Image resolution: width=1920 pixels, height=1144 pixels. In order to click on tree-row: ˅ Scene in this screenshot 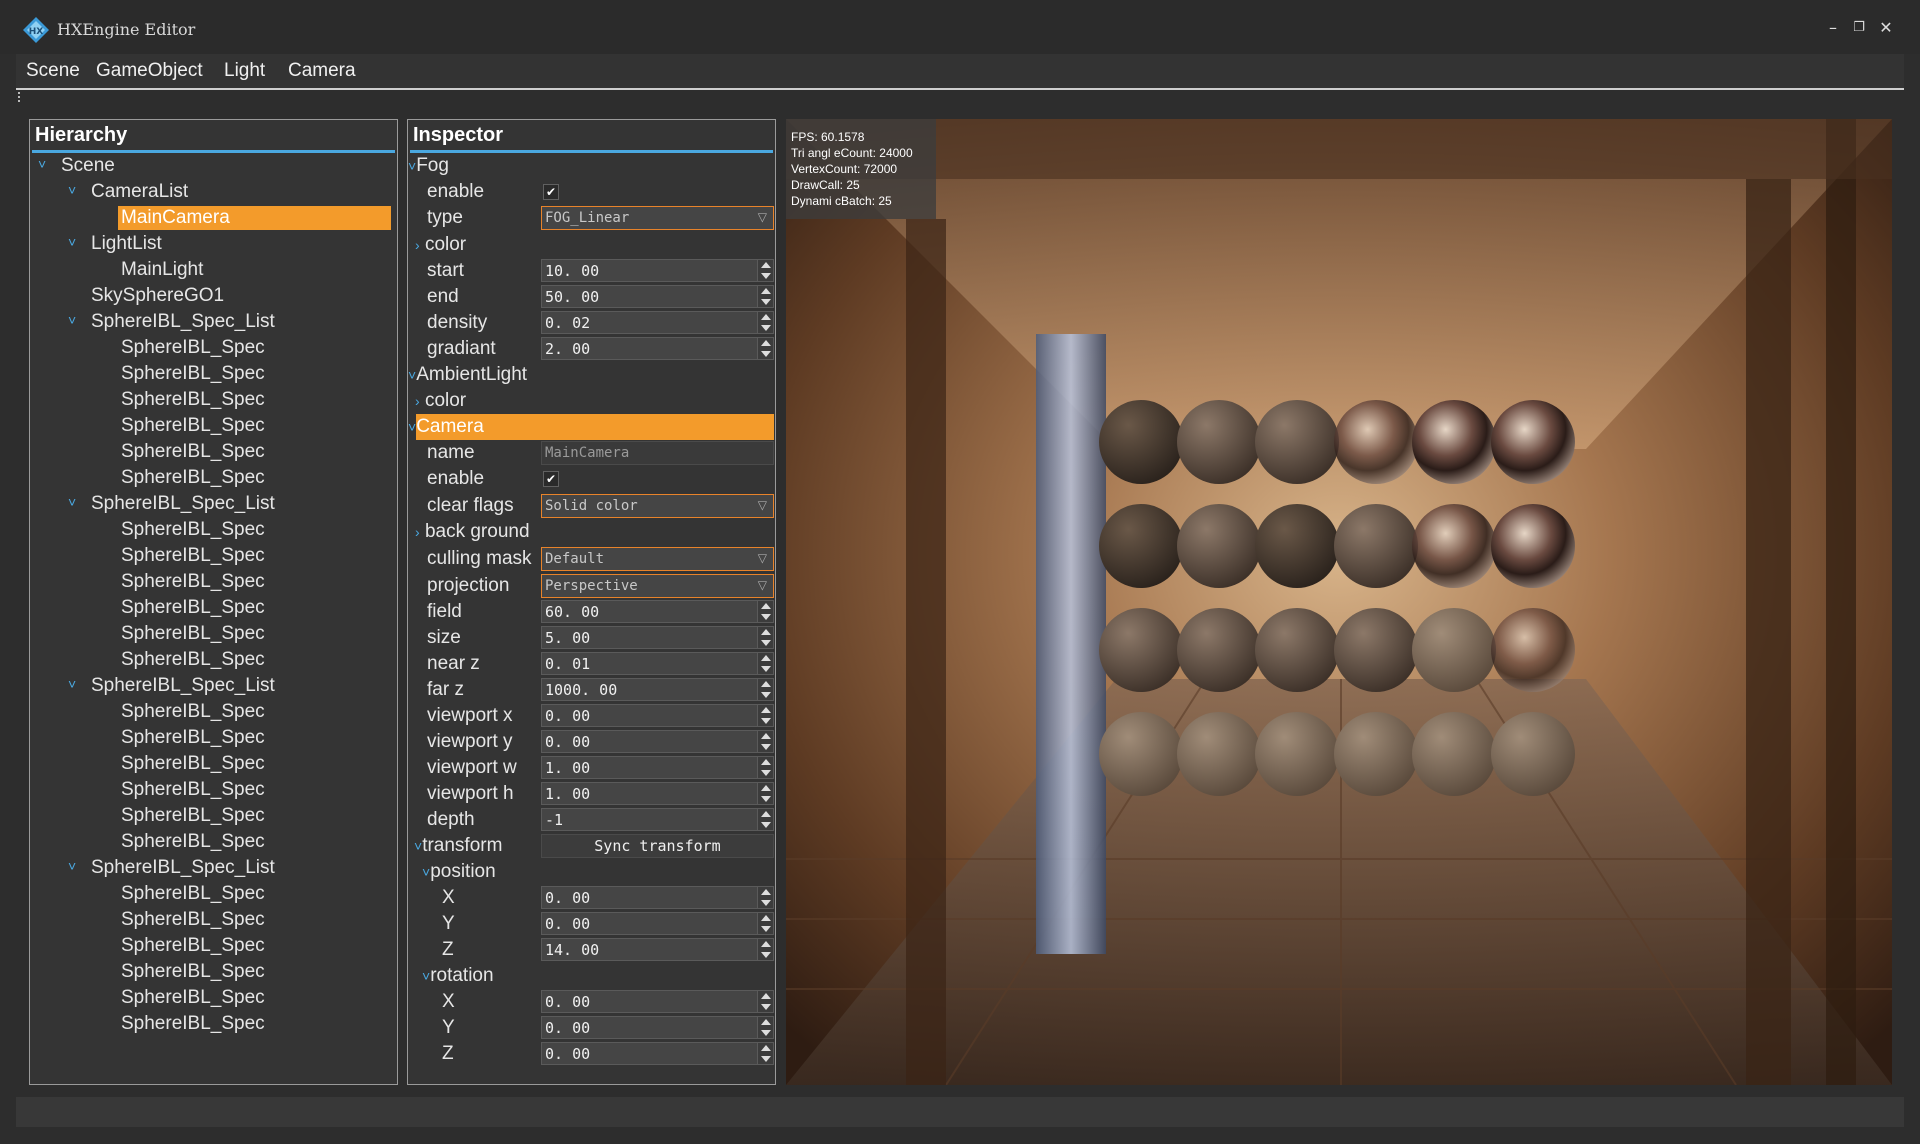, I will do `click(212, 166)`.